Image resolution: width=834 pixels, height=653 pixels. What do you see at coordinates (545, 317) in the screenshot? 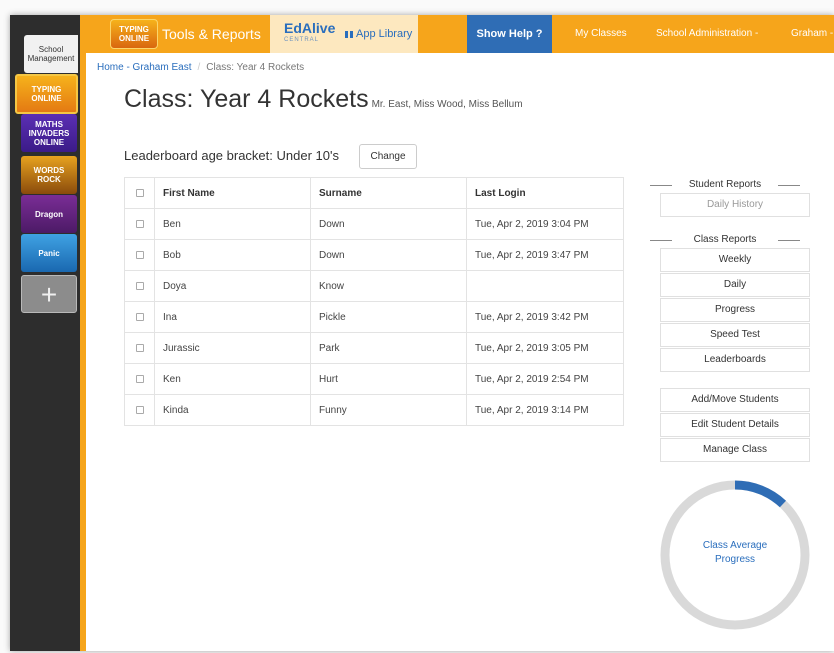
I see `last-login-cell: Tue, Apr 2, 2019 3:42 PM` at bounding box center [545, 317].